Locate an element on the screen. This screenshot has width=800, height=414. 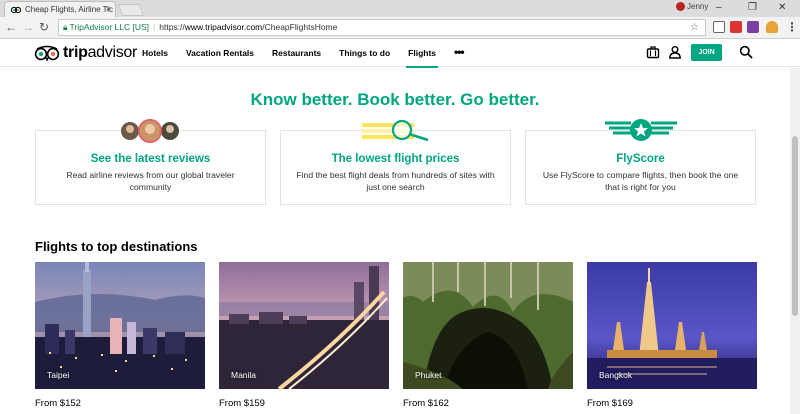
nav-things-to-do: Things to do is located at coordinates (368, 53).